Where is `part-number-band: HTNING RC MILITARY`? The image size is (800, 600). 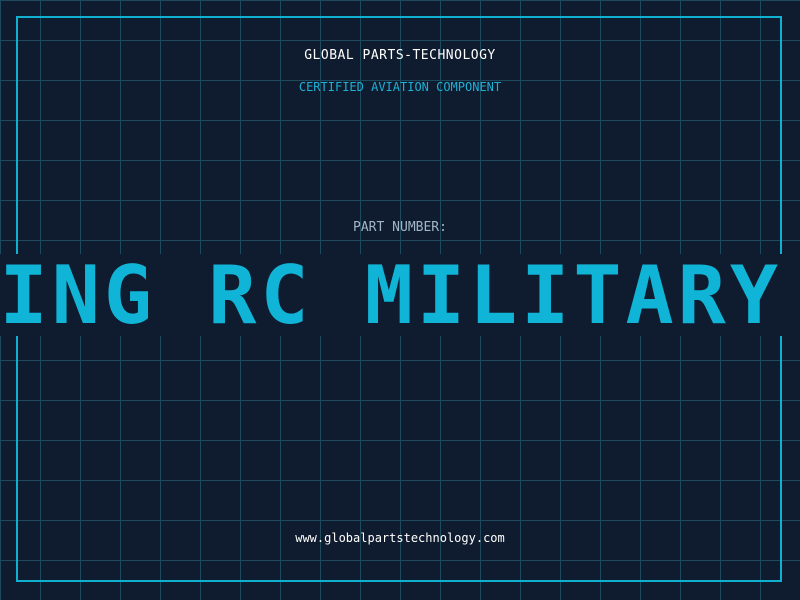
part-number-band: HTNING RC MILITARY is located at coordinates (400, 295).